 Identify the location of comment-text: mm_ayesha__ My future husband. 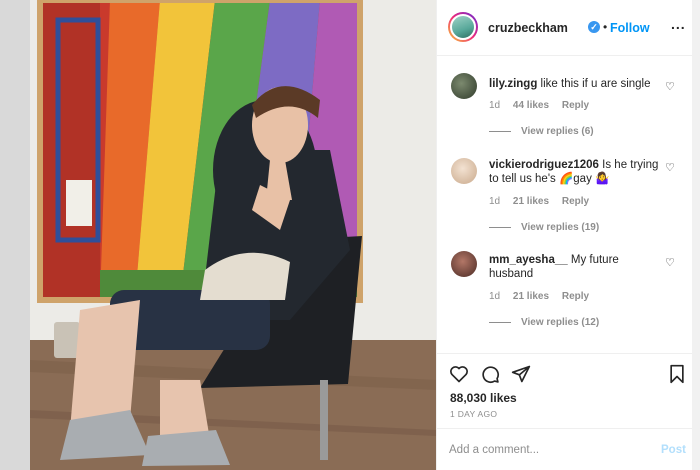
(574, 267).